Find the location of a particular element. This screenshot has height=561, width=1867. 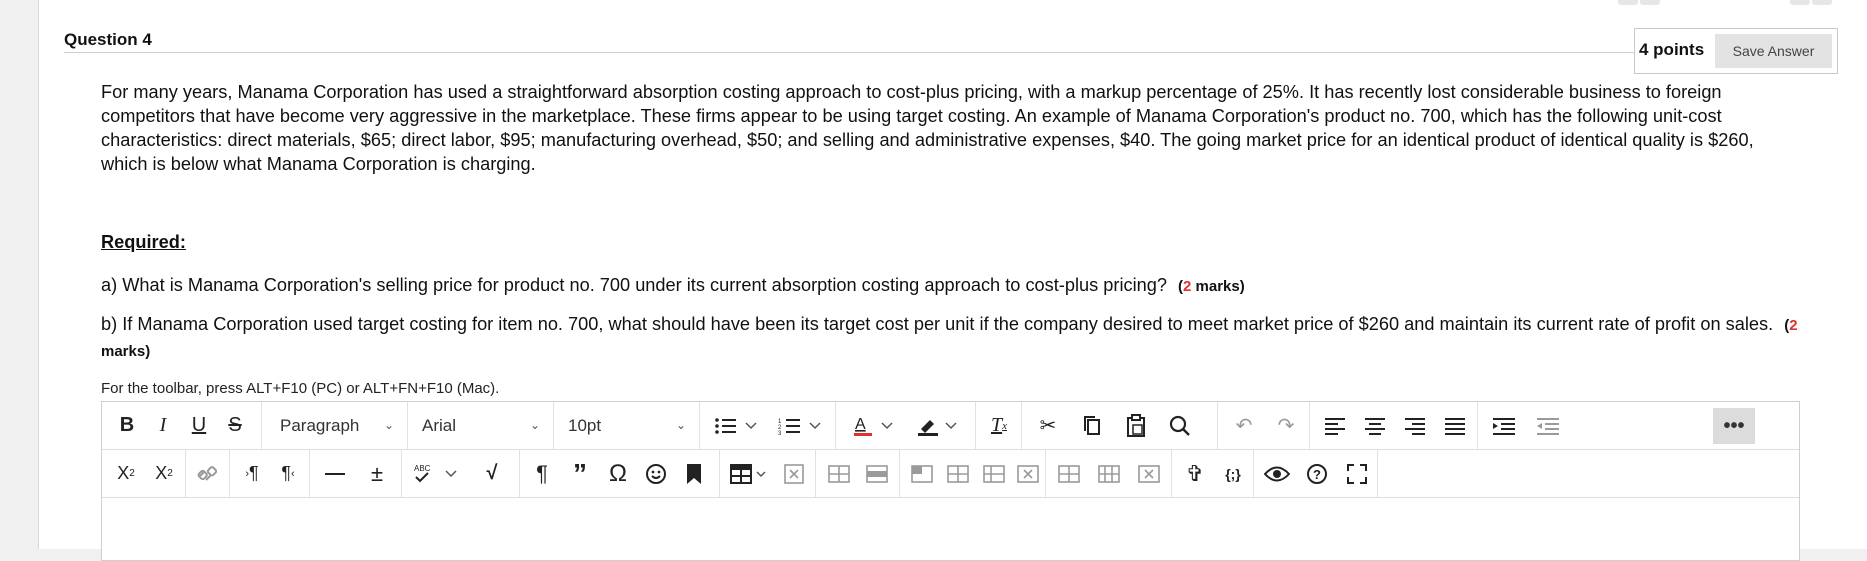

font-size-value: 10pt is located at coordinates (585, 425).